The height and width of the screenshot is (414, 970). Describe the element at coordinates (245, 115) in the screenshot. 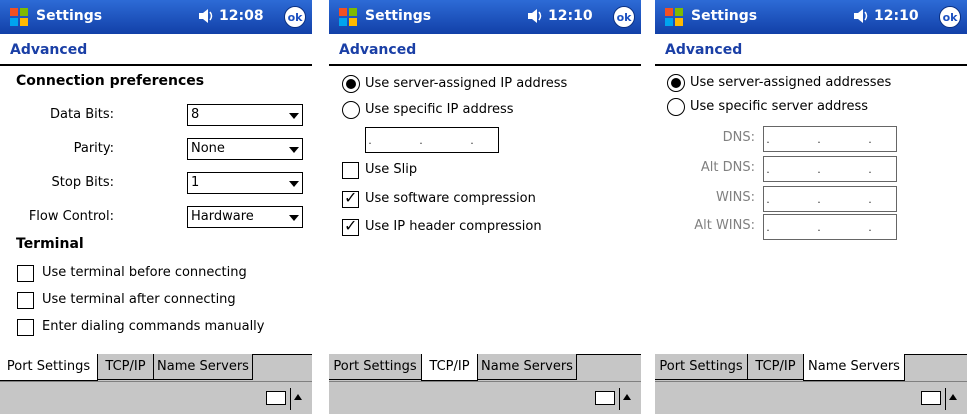

I see `data-bits-dropdown: 8` at that location.